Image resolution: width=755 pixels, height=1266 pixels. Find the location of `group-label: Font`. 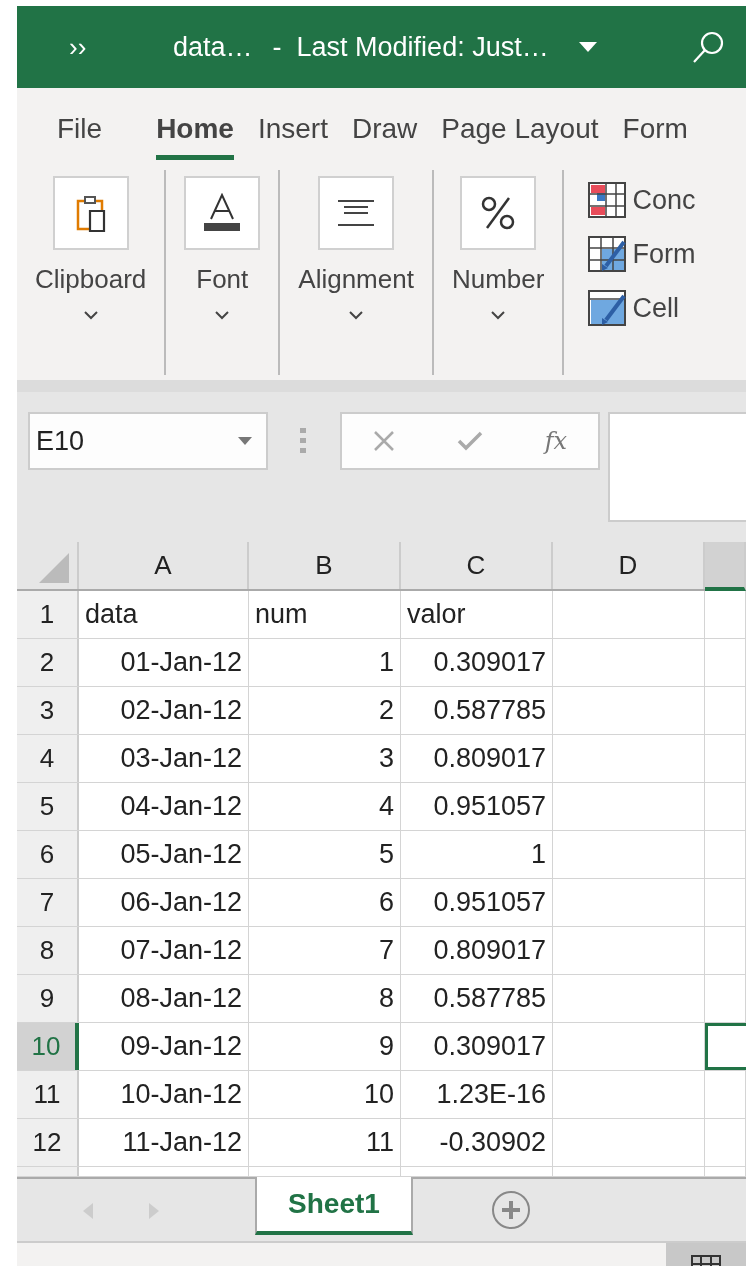

group-label: Font is located at coordinates (222, 279).